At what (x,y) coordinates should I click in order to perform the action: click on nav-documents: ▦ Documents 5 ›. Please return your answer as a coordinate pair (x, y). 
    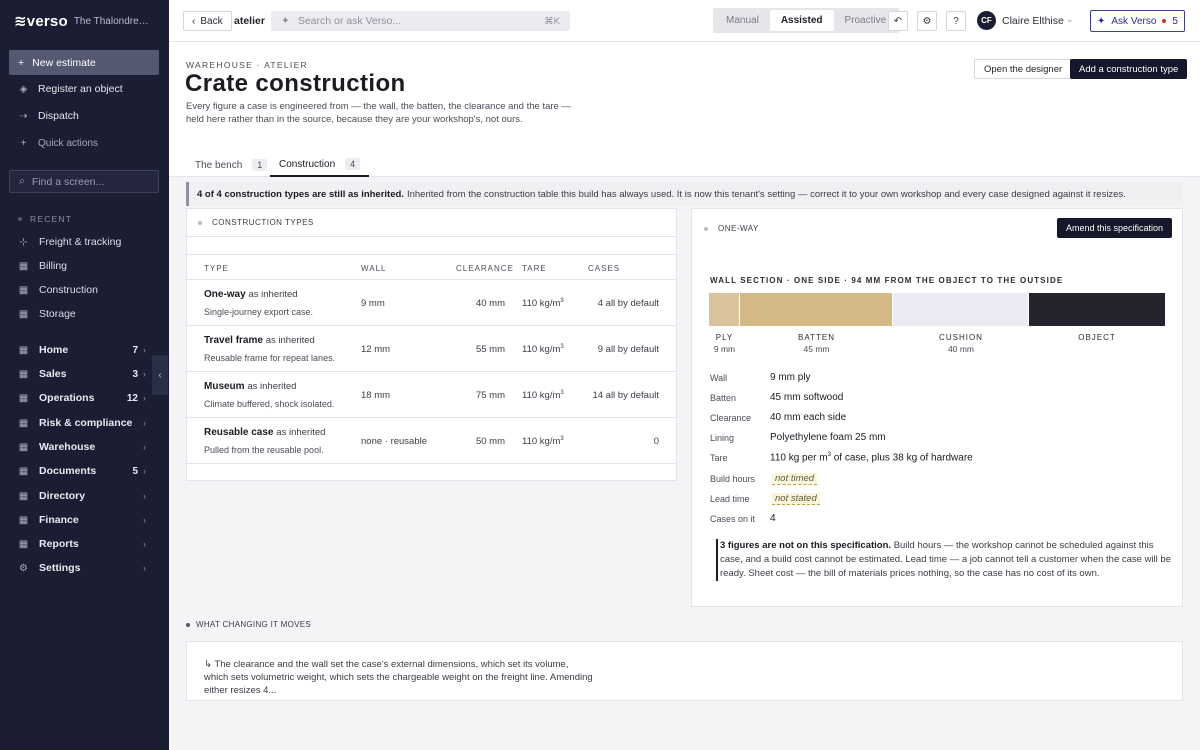
    Looking at the image, I should click on (85, 471).